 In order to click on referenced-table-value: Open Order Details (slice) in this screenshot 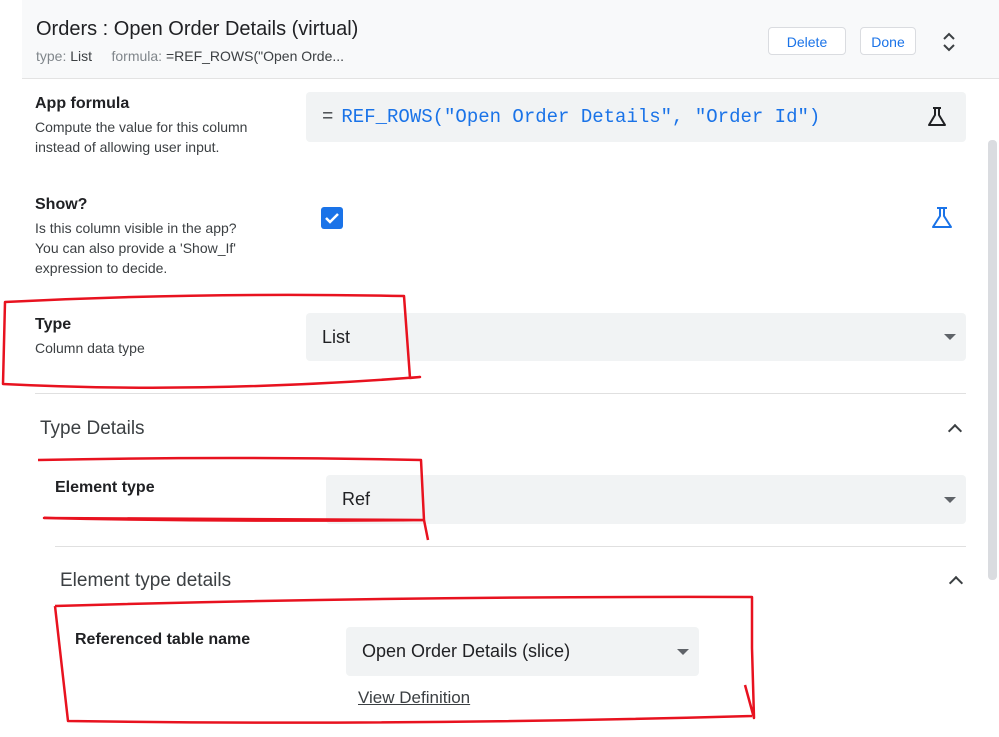, I will do `click(466, 651)`.